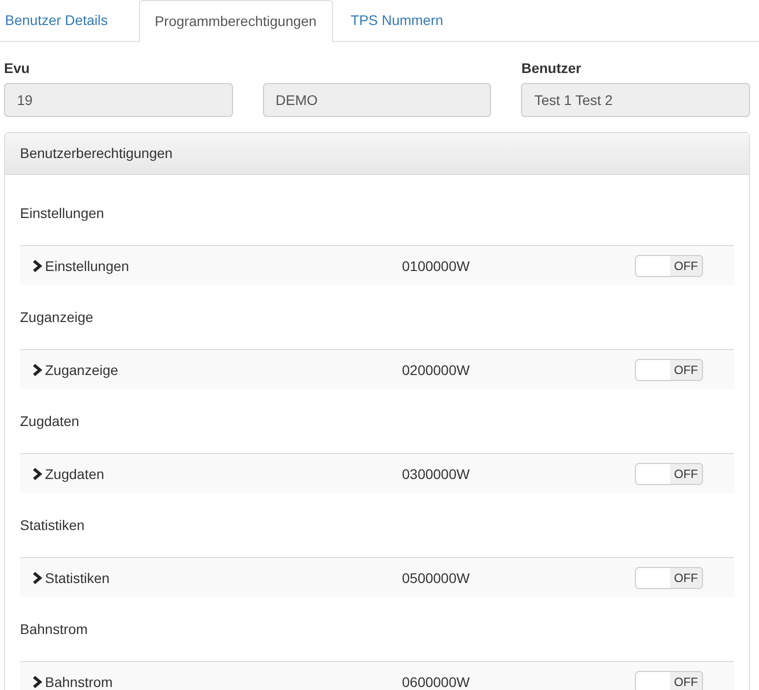 The image size is (759, 690). What do you see at coordinates (436, 266) in the screenshot?
I see `permission-code: 0100000W` at bounding box center [436, 266].